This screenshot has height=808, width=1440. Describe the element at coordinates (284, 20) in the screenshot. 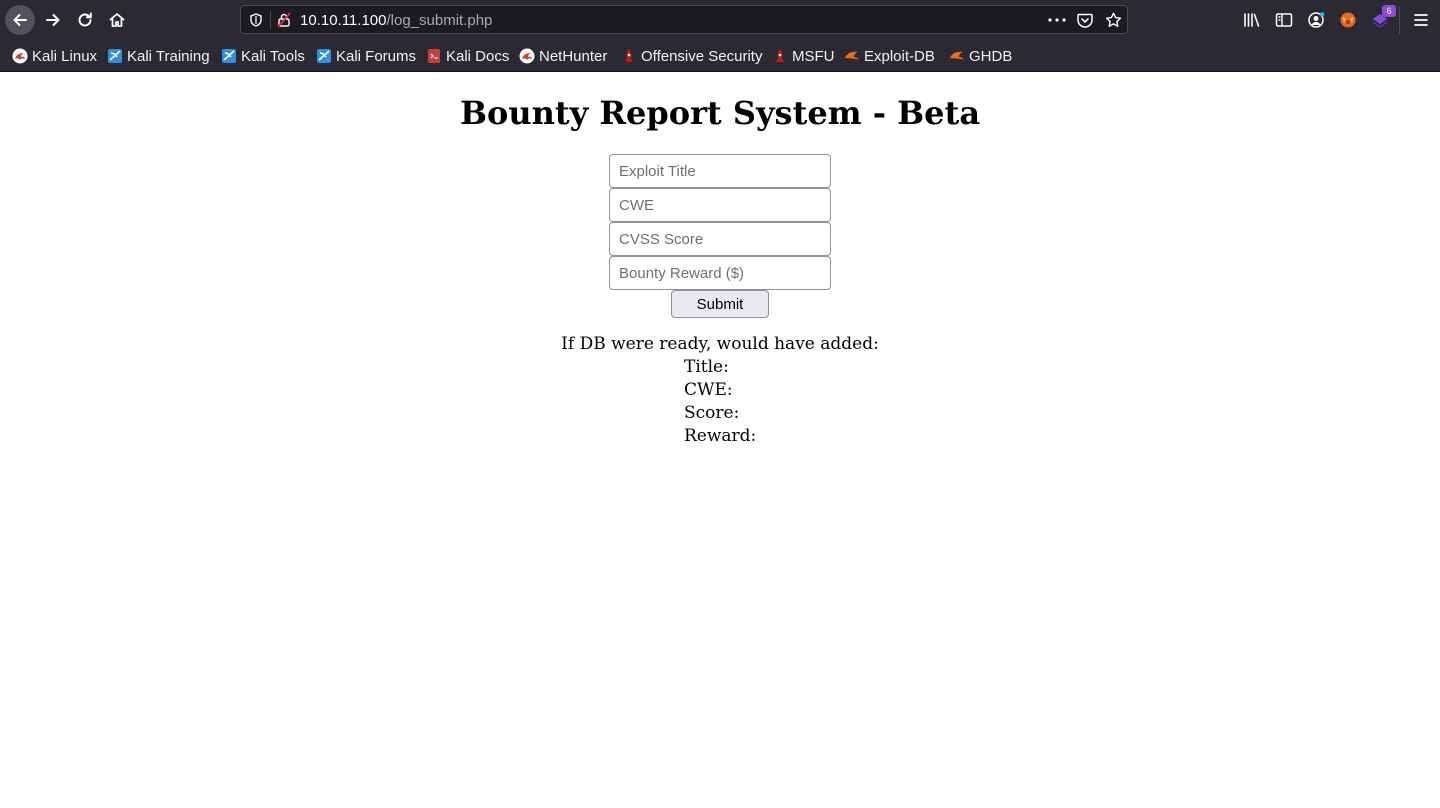

I see `insecure-lock-icon` at that location.